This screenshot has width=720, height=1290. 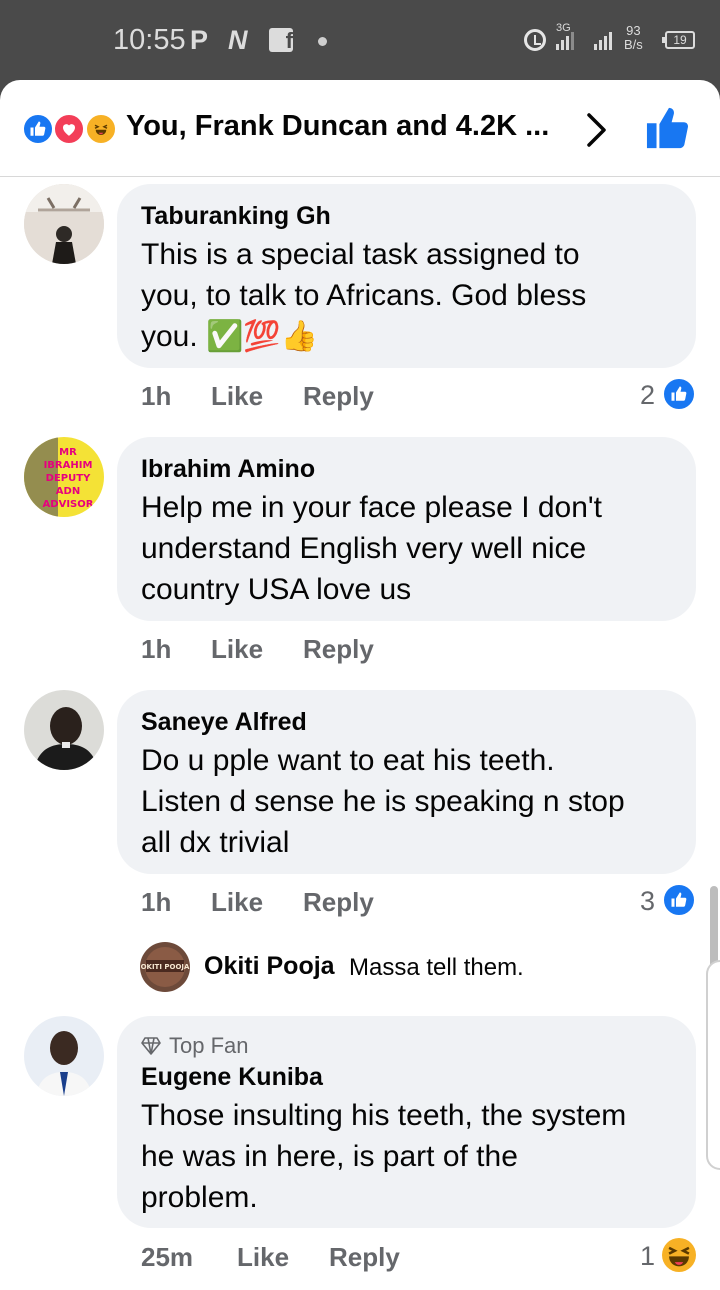 What do you see at coordinates (535, 40) in the screenshot?
I see `alarm-icon` at bounding box center [535, 40].